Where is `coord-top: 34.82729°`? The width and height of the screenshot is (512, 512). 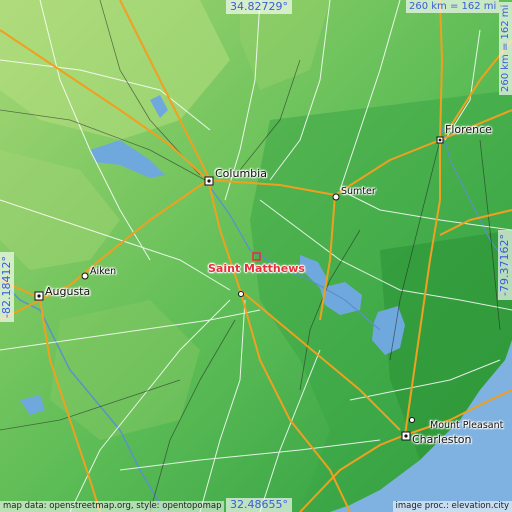 coord-top: 34.82729° is located at coordinates (259, 7).